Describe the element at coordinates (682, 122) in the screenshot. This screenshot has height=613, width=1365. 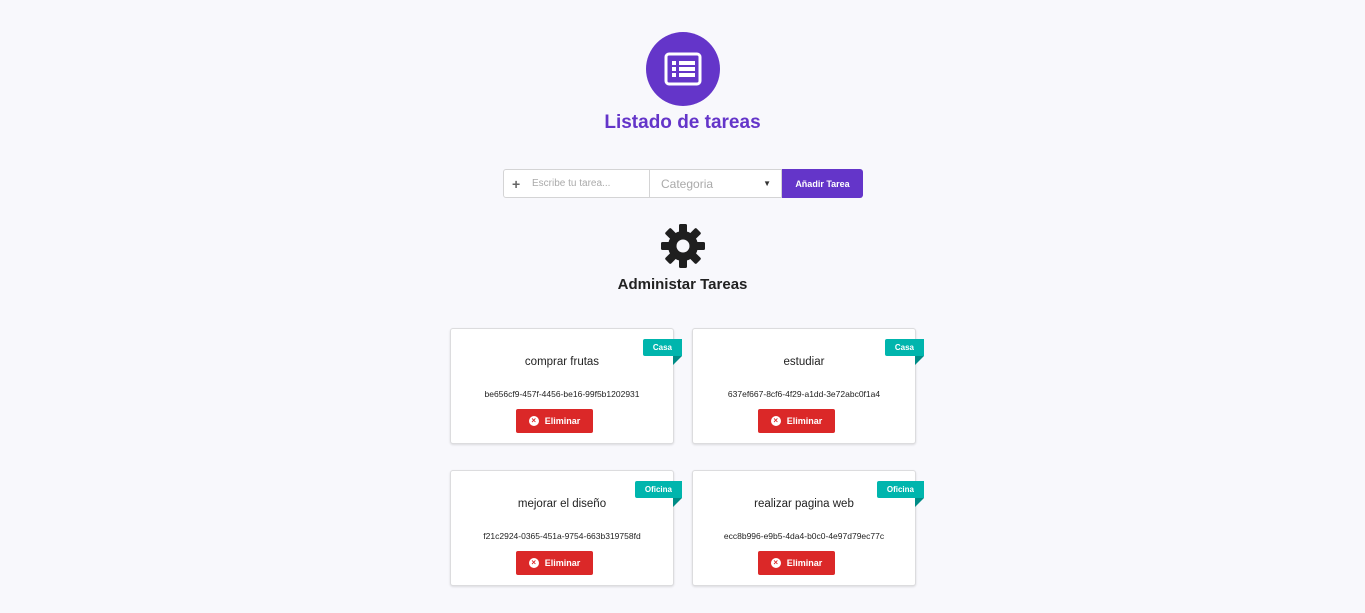
I see `page-title: Listado de tareas` at that location.